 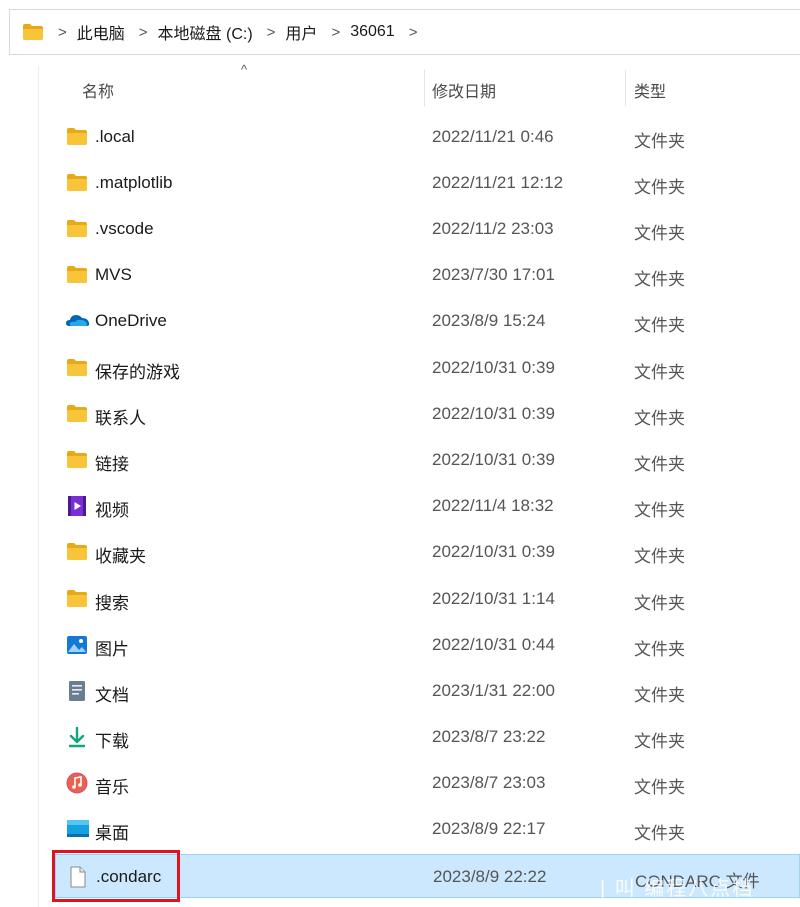 What do you see at coordinates (427, 737) in the screenshot?
I see `file-row: 下载 2023/8/7 23:22 文件夹` at bounding box center [427, 737].